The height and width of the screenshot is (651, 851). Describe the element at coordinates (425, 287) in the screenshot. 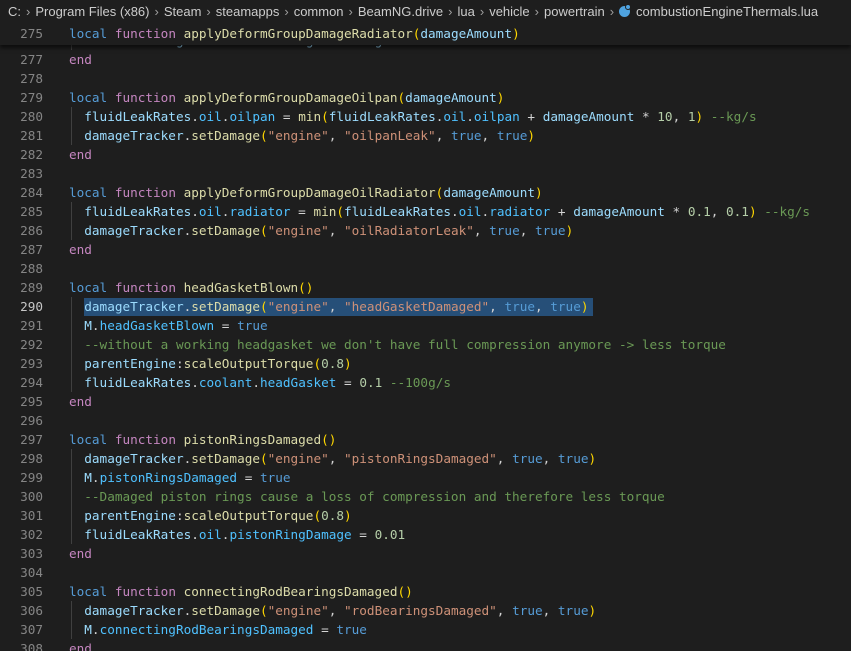

I see `code-line: 289 local function headGasketBlown()` at that location.